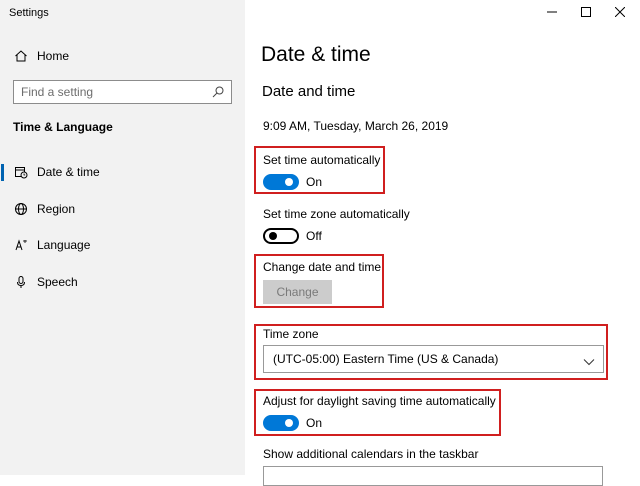 The width and height of the screenshot is (640, 486). I want to click on maximize-icon, so click(586, 13).